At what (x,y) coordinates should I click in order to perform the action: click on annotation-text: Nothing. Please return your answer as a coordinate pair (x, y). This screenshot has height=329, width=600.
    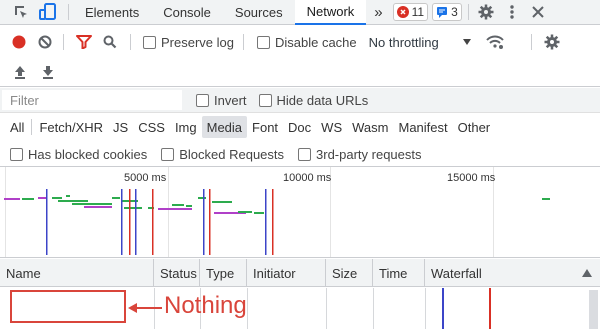
    Looking at the image, I should click on (205, 305).